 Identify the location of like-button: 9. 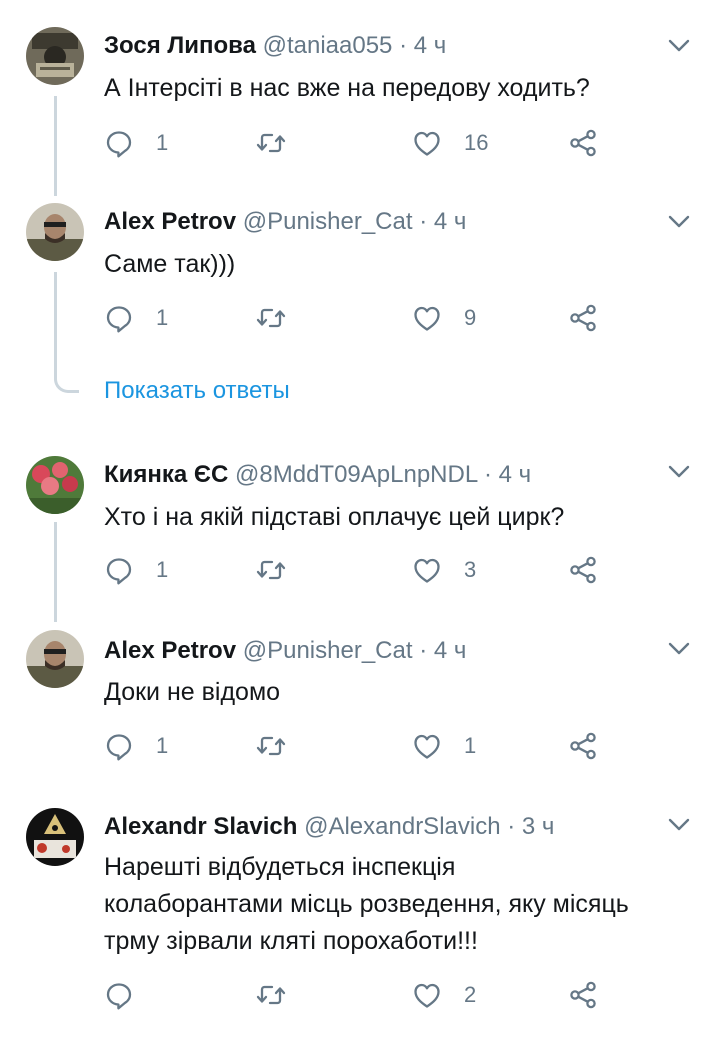
(444, 318).